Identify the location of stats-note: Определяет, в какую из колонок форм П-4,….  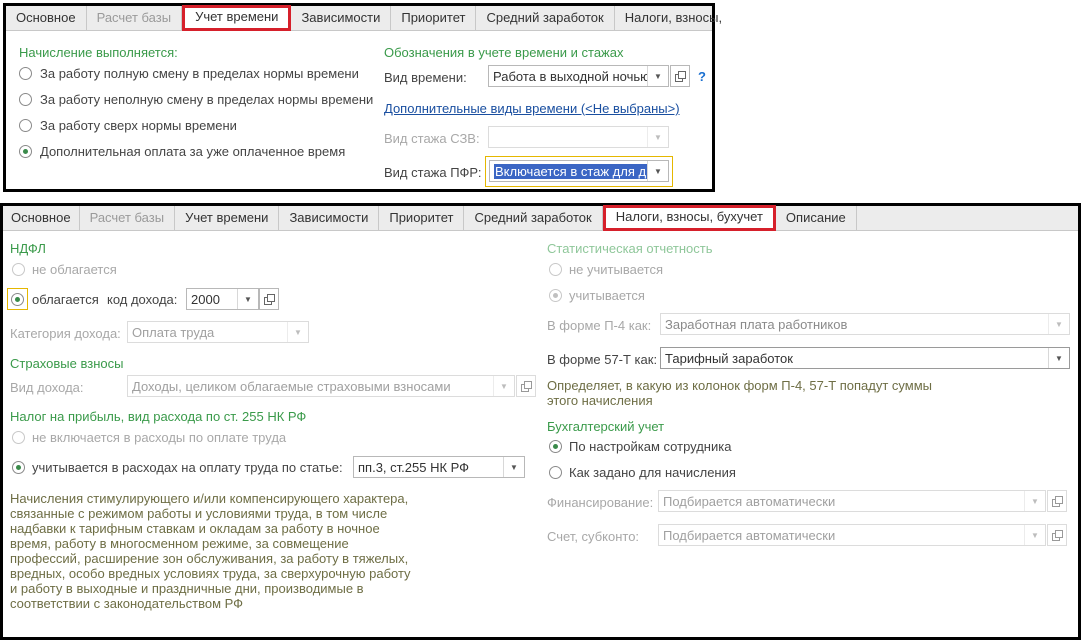
(740, 393).